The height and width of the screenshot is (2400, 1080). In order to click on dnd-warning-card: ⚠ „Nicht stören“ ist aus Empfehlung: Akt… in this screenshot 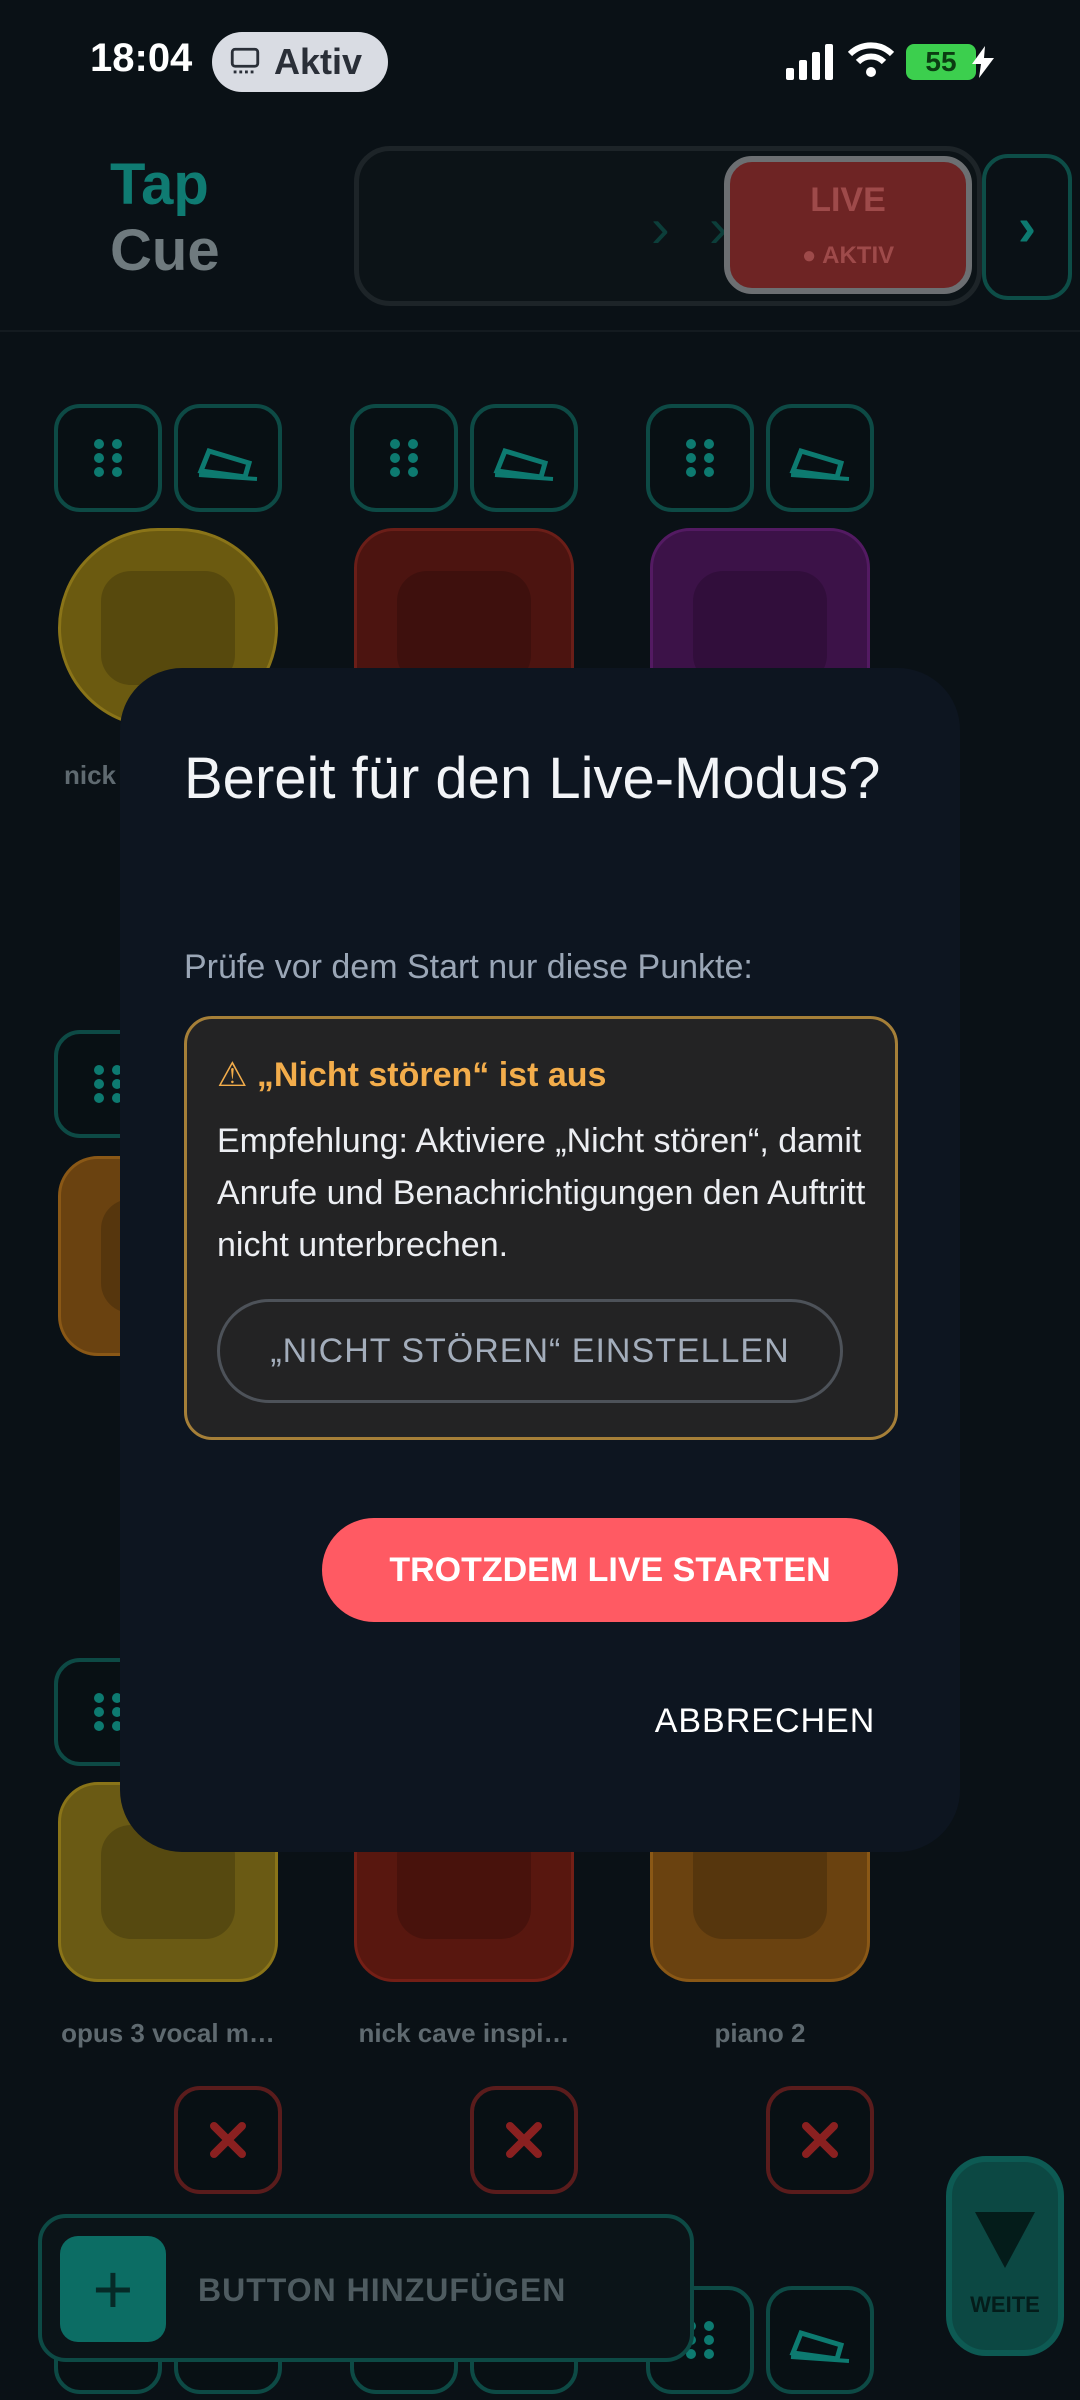, I will do `click(541, 1228)`.